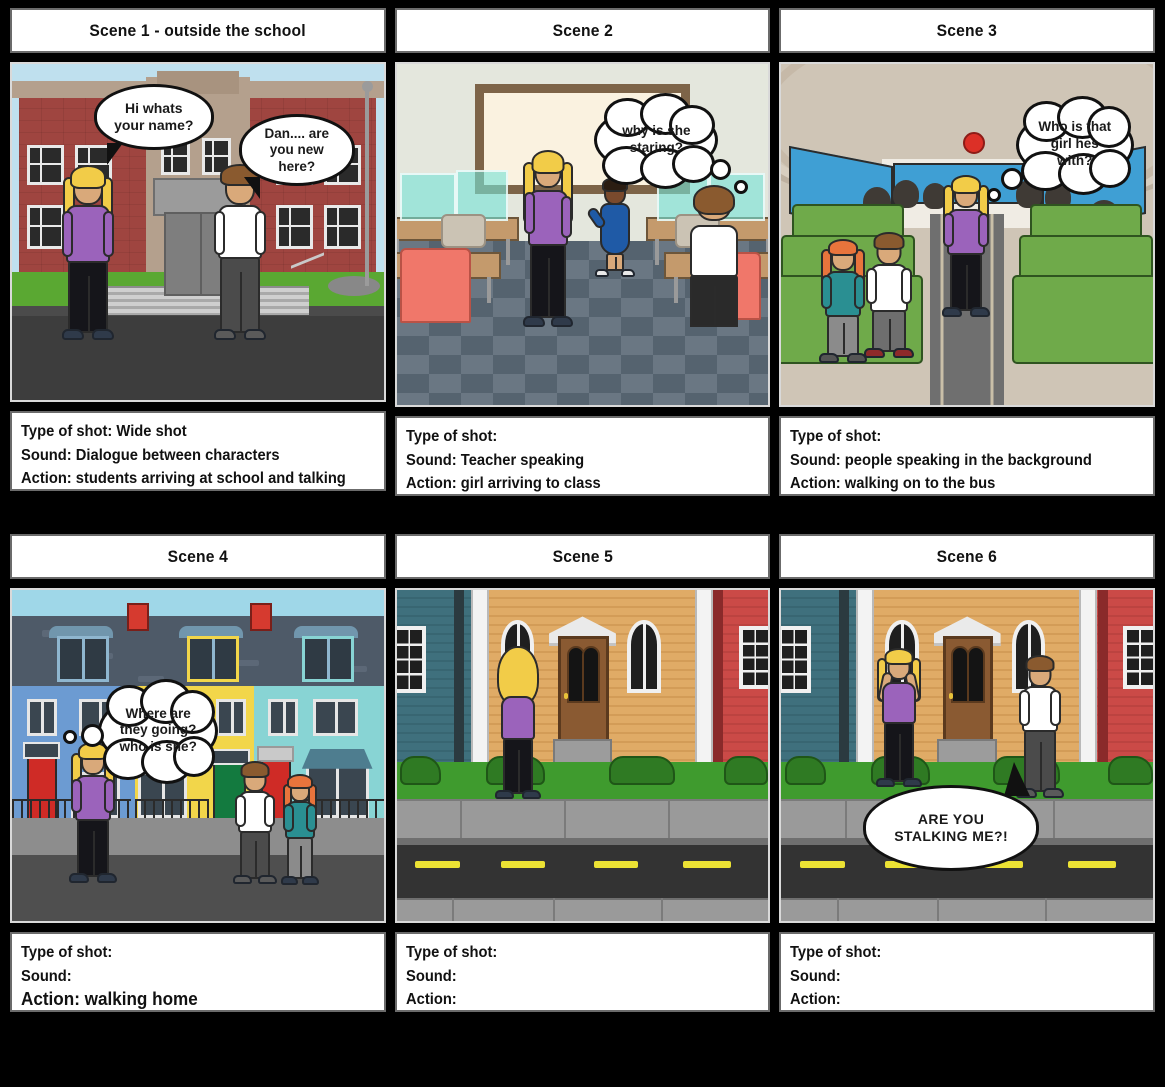  What do you see at coordinates (836, 952) in the screenshot?
I see `caption-line-type-of-shot: Type of shot:` at bounding box center [836, 952].